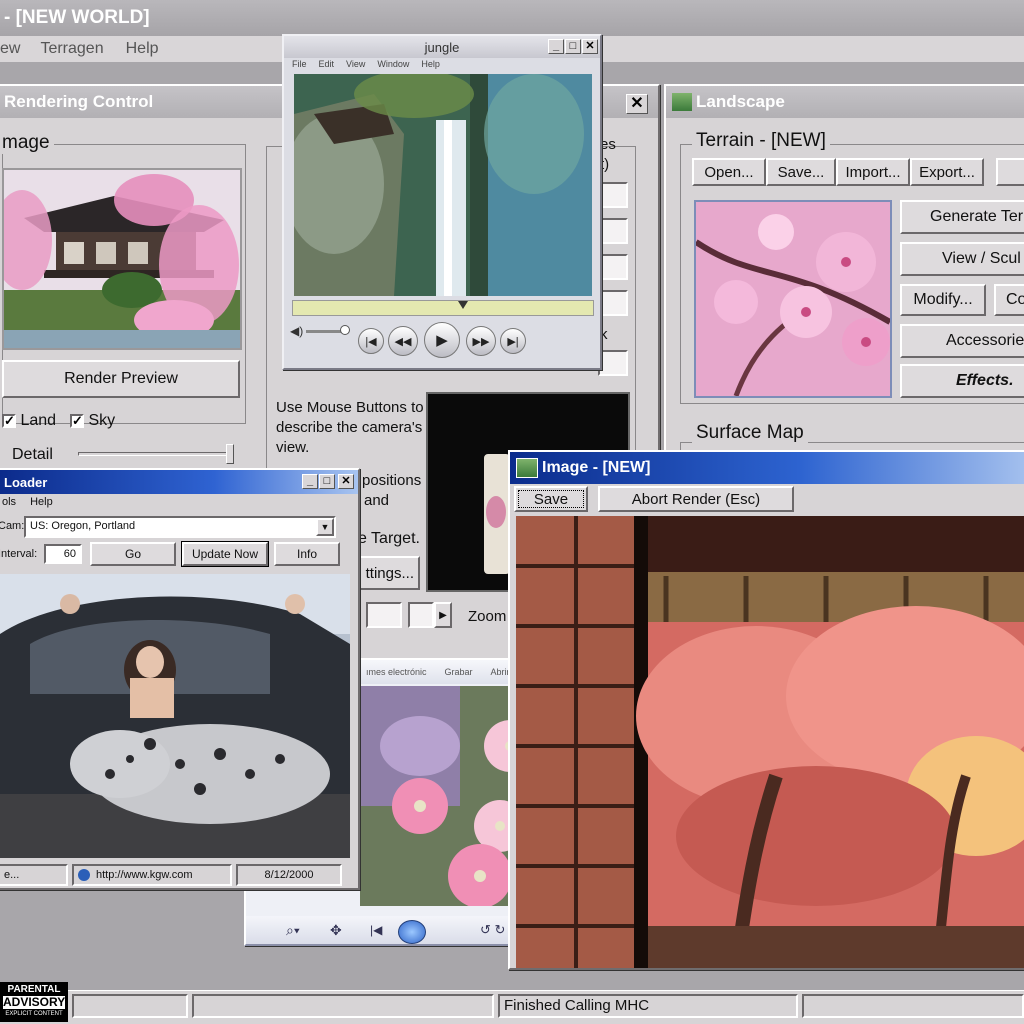 The height and width of the screenshot is (1024, 1024). I want to click on jungle-menu-help: Help, so click(430, 66).